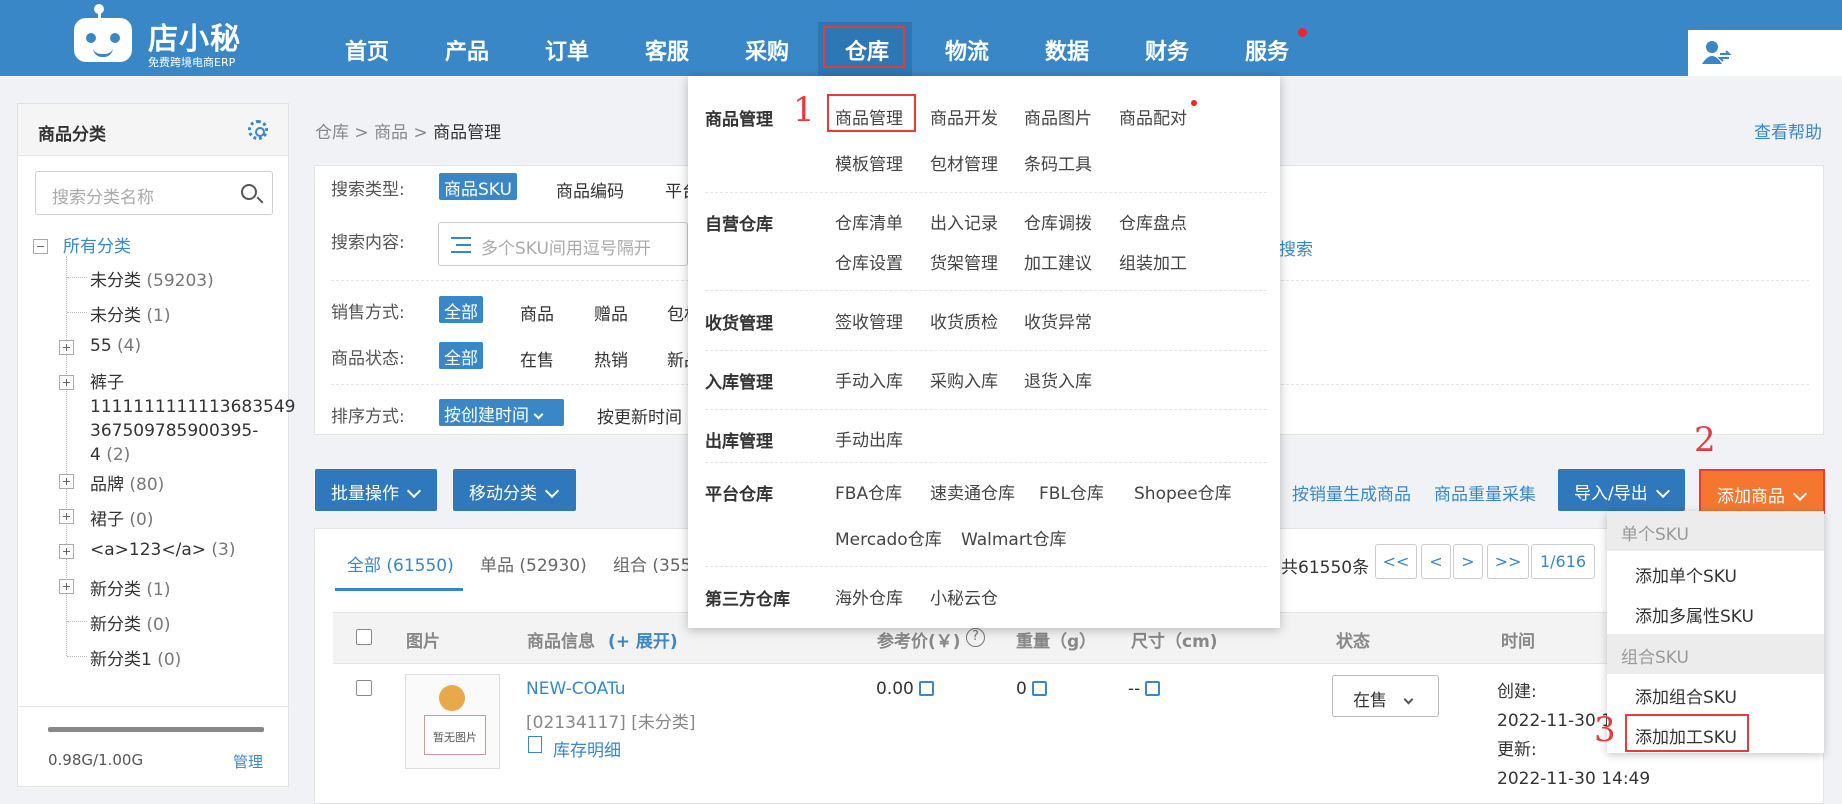 The height and width of the screenshot is (804, 1842). What do you see at coordinates (537, 312) in the screenshot?
I see `sale-product: 商品` at bounding box center [537, 312].